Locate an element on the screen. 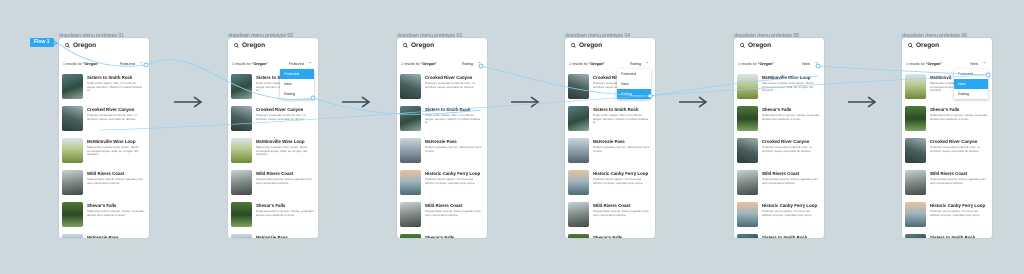 The height and width of the screenshot is (274, 1024). sort-dropdown-menu: Featured New Rating is located at coordinates (971, 84).